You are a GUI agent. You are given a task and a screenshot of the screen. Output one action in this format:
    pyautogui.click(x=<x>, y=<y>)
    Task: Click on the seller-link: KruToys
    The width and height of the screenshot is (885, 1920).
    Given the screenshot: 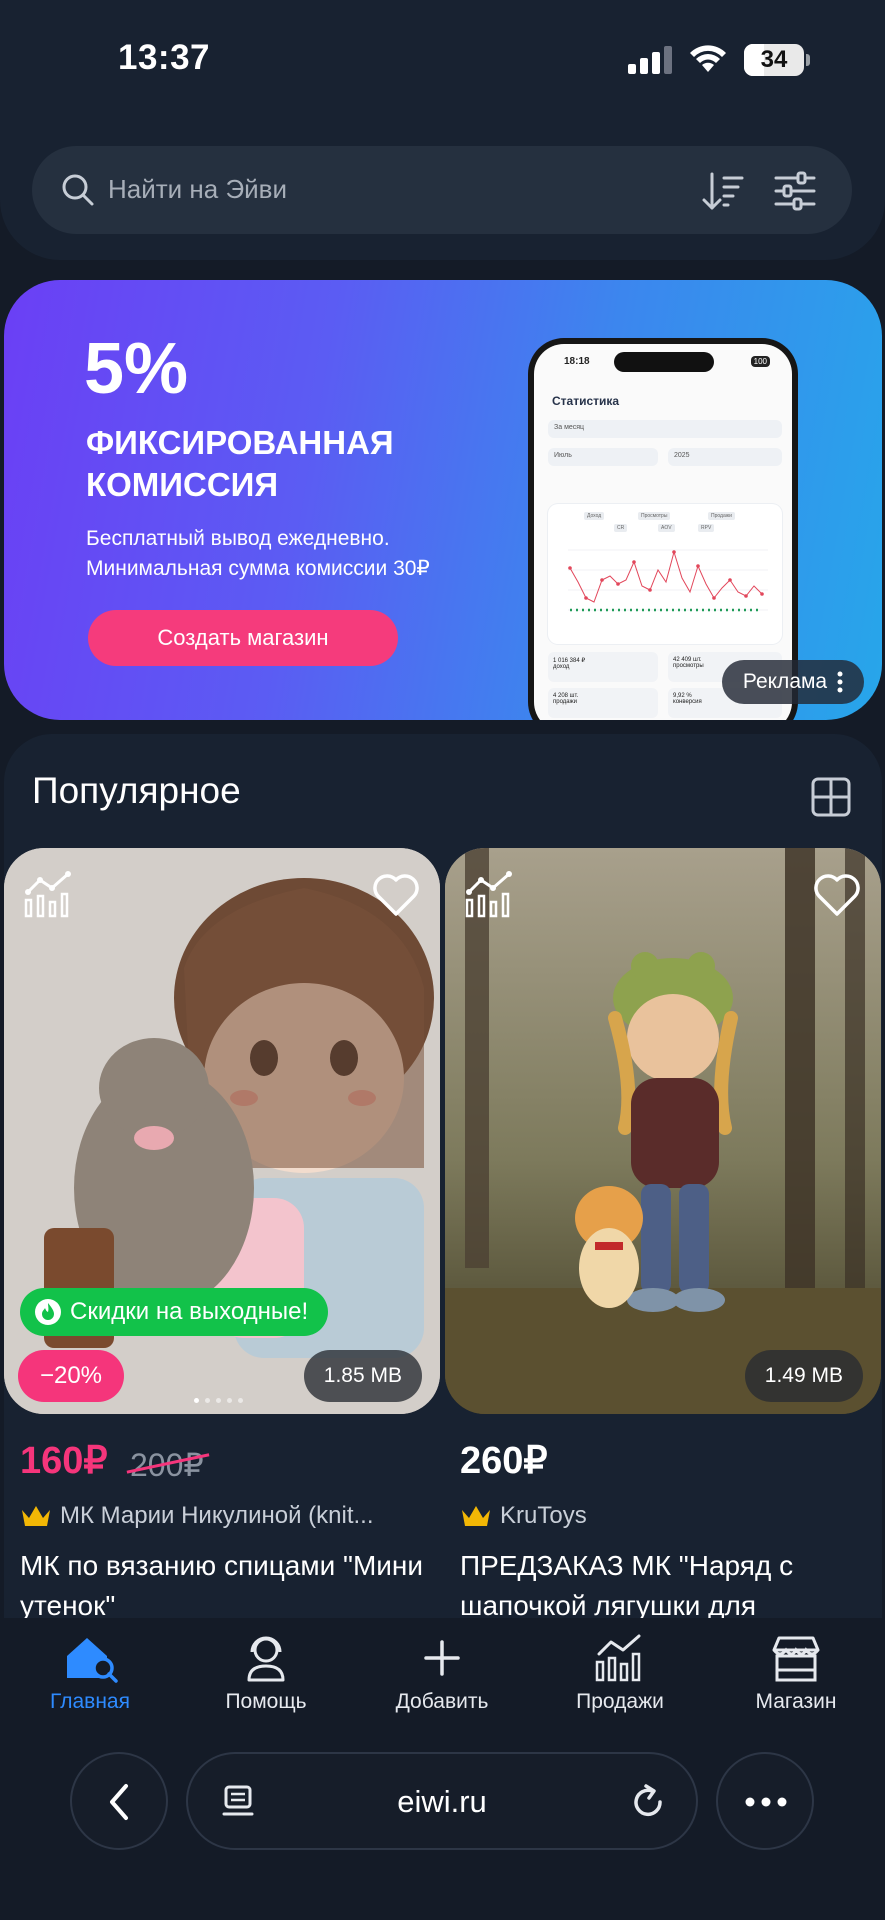 What is the action you would take?
    pyautogui.click(x=523, y=1516)
    